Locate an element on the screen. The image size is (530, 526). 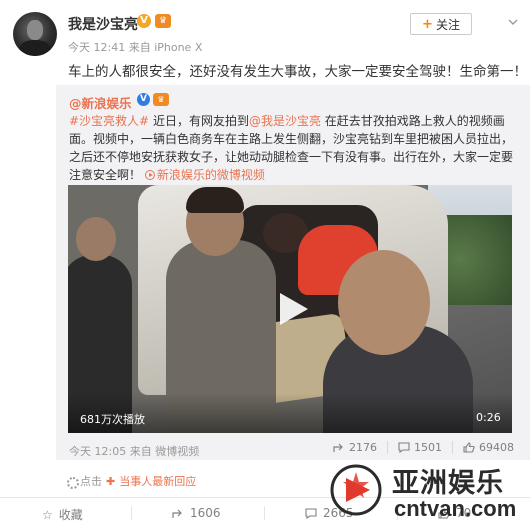
mention-link: @我是沙宝亮 is located at coordinates (285, 121).